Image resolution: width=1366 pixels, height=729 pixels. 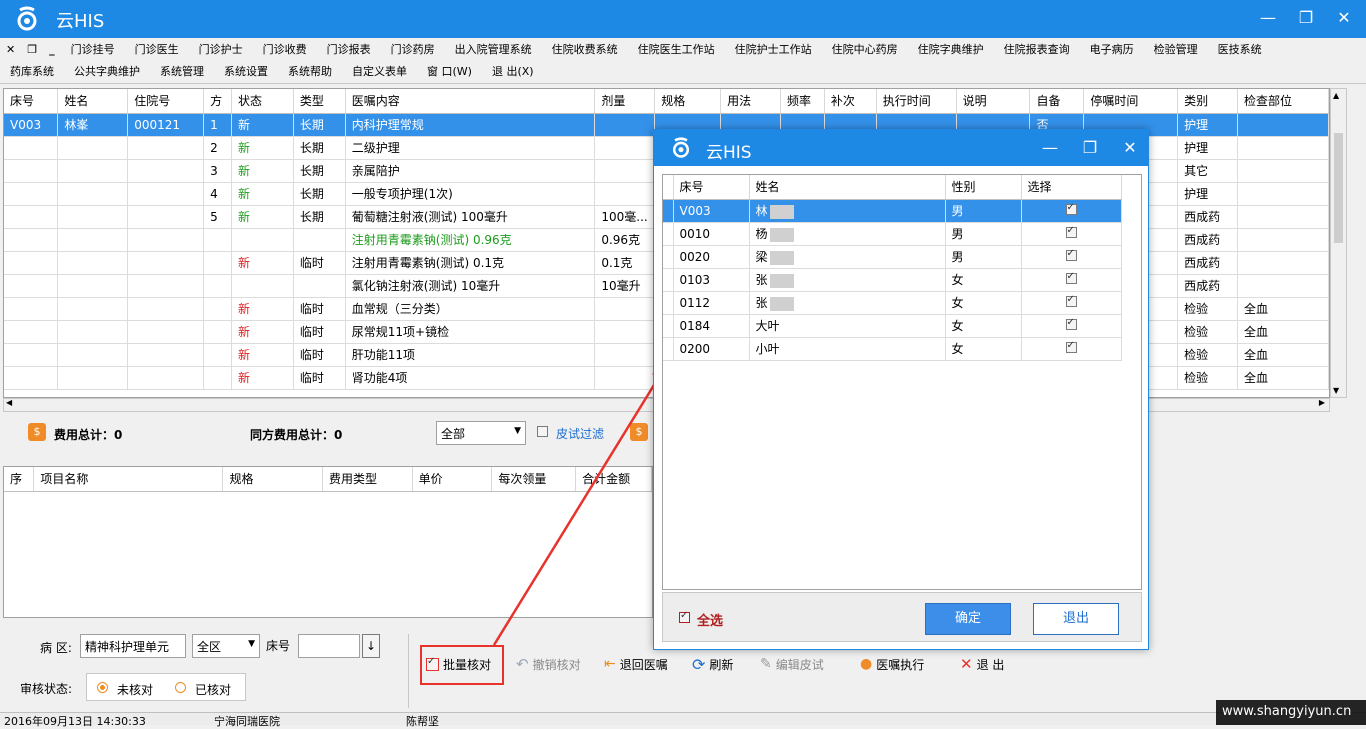 What do you see at coordinates (493, 49) in the screenshot?
I see `menu-item: 出入院管理系统` at bounding box center [493, 49].